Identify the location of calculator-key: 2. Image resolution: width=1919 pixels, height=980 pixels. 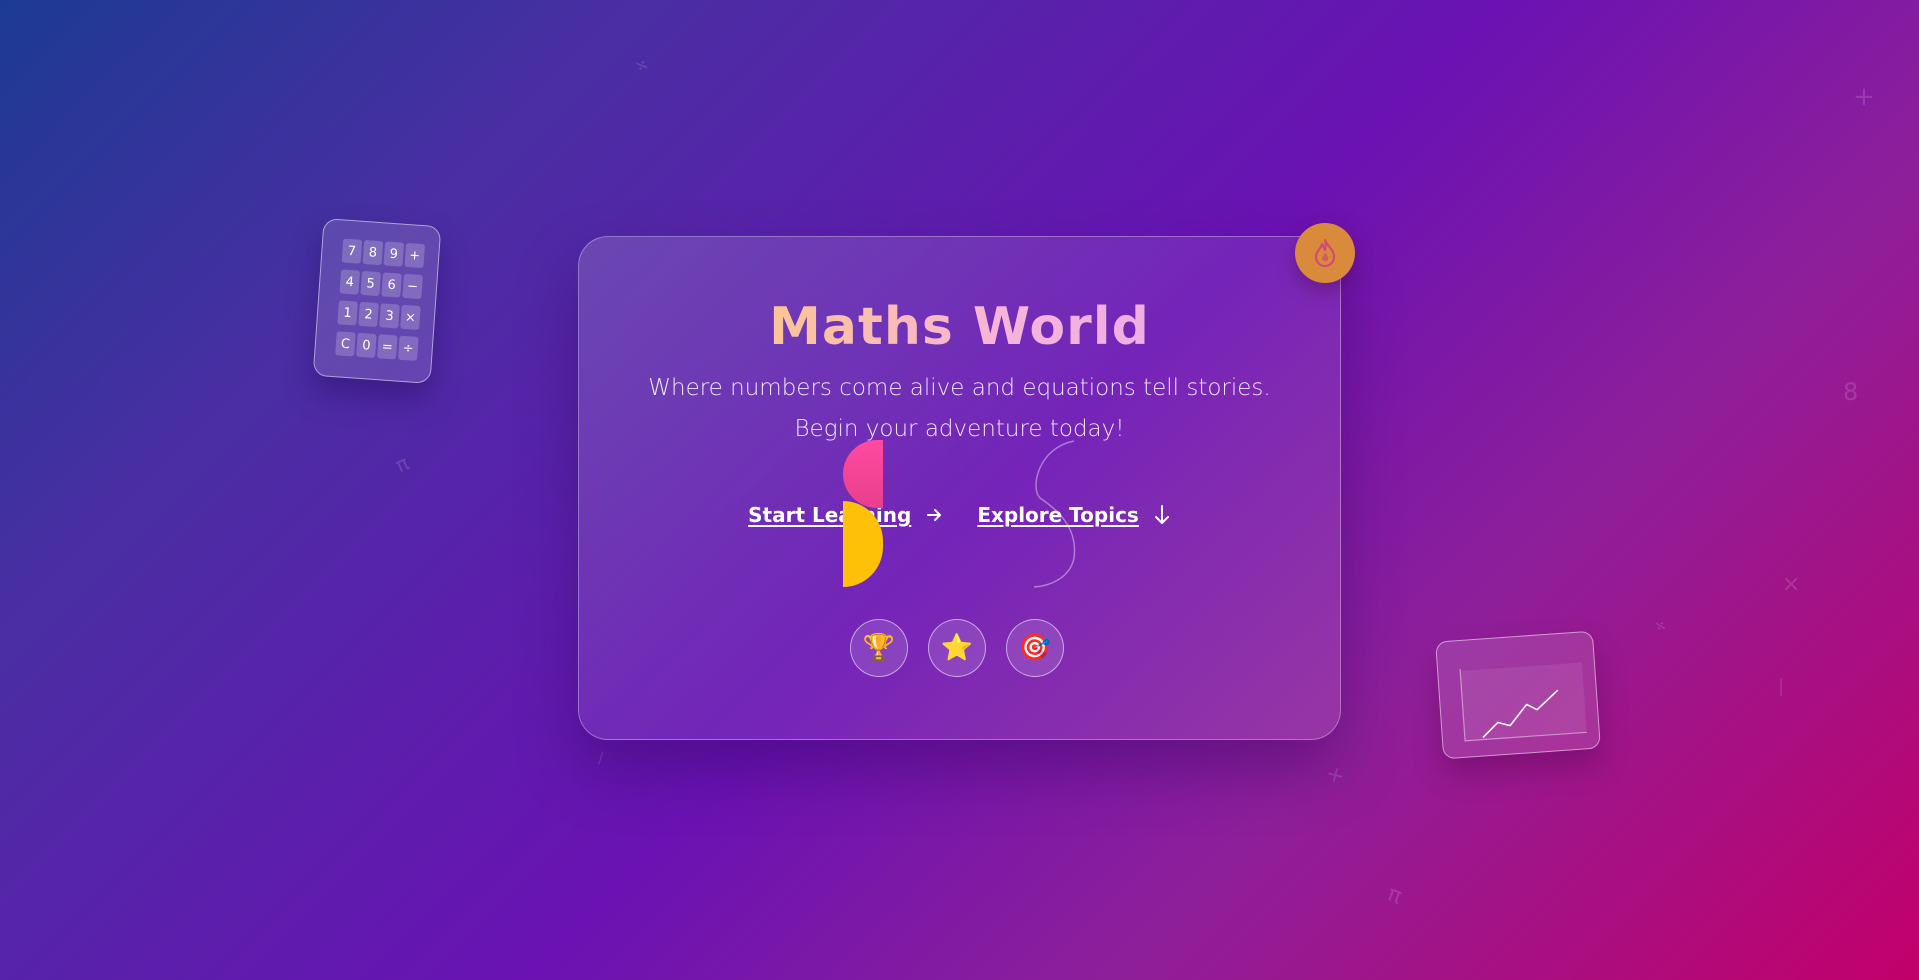
(368, 314).